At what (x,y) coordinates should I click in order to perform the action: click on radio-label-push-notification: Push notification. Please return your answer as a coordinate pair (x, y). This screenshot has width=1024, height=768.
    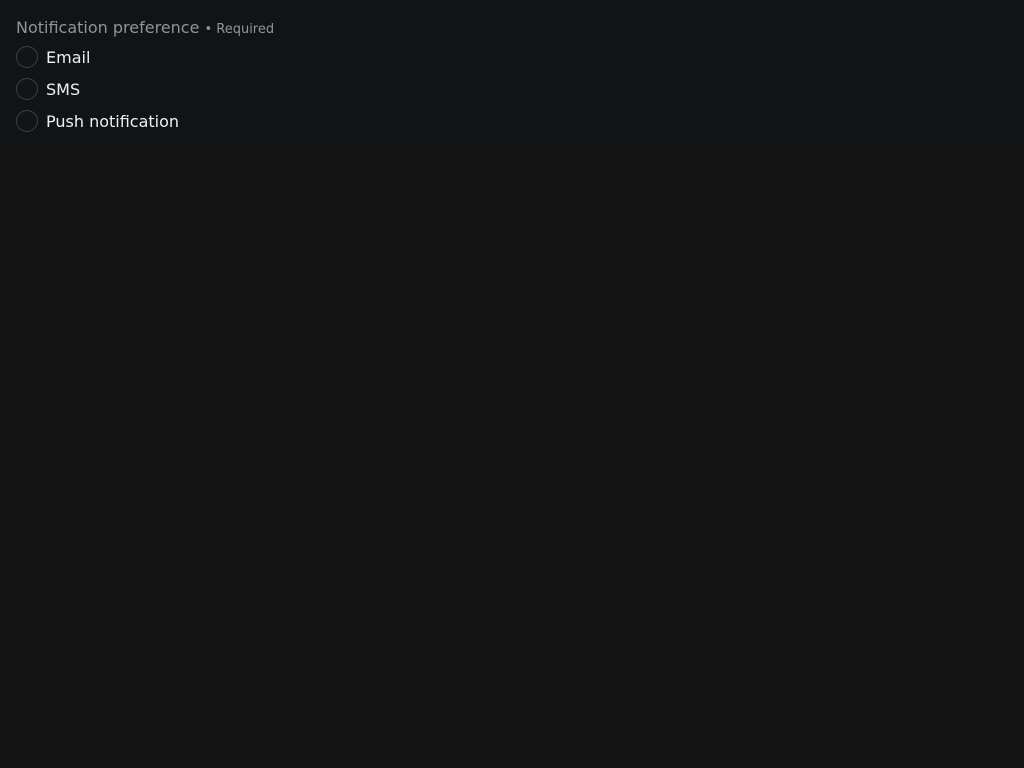
    Looking at the image, I should click on (112, 121).